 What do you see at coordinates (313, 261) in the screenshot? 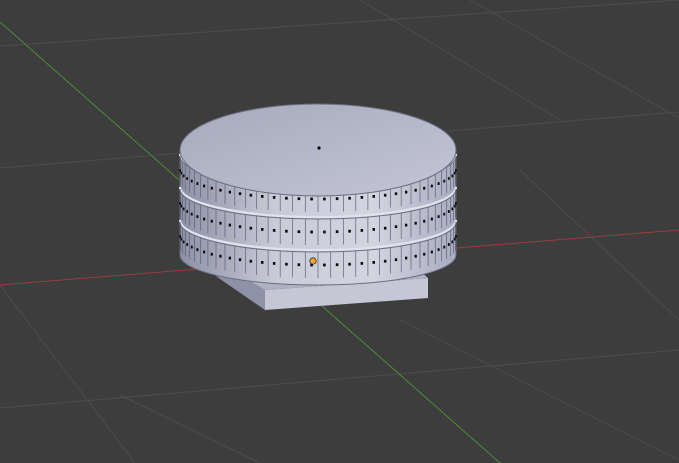
I see `object-origin-dot` at bounding box center [313, 261].